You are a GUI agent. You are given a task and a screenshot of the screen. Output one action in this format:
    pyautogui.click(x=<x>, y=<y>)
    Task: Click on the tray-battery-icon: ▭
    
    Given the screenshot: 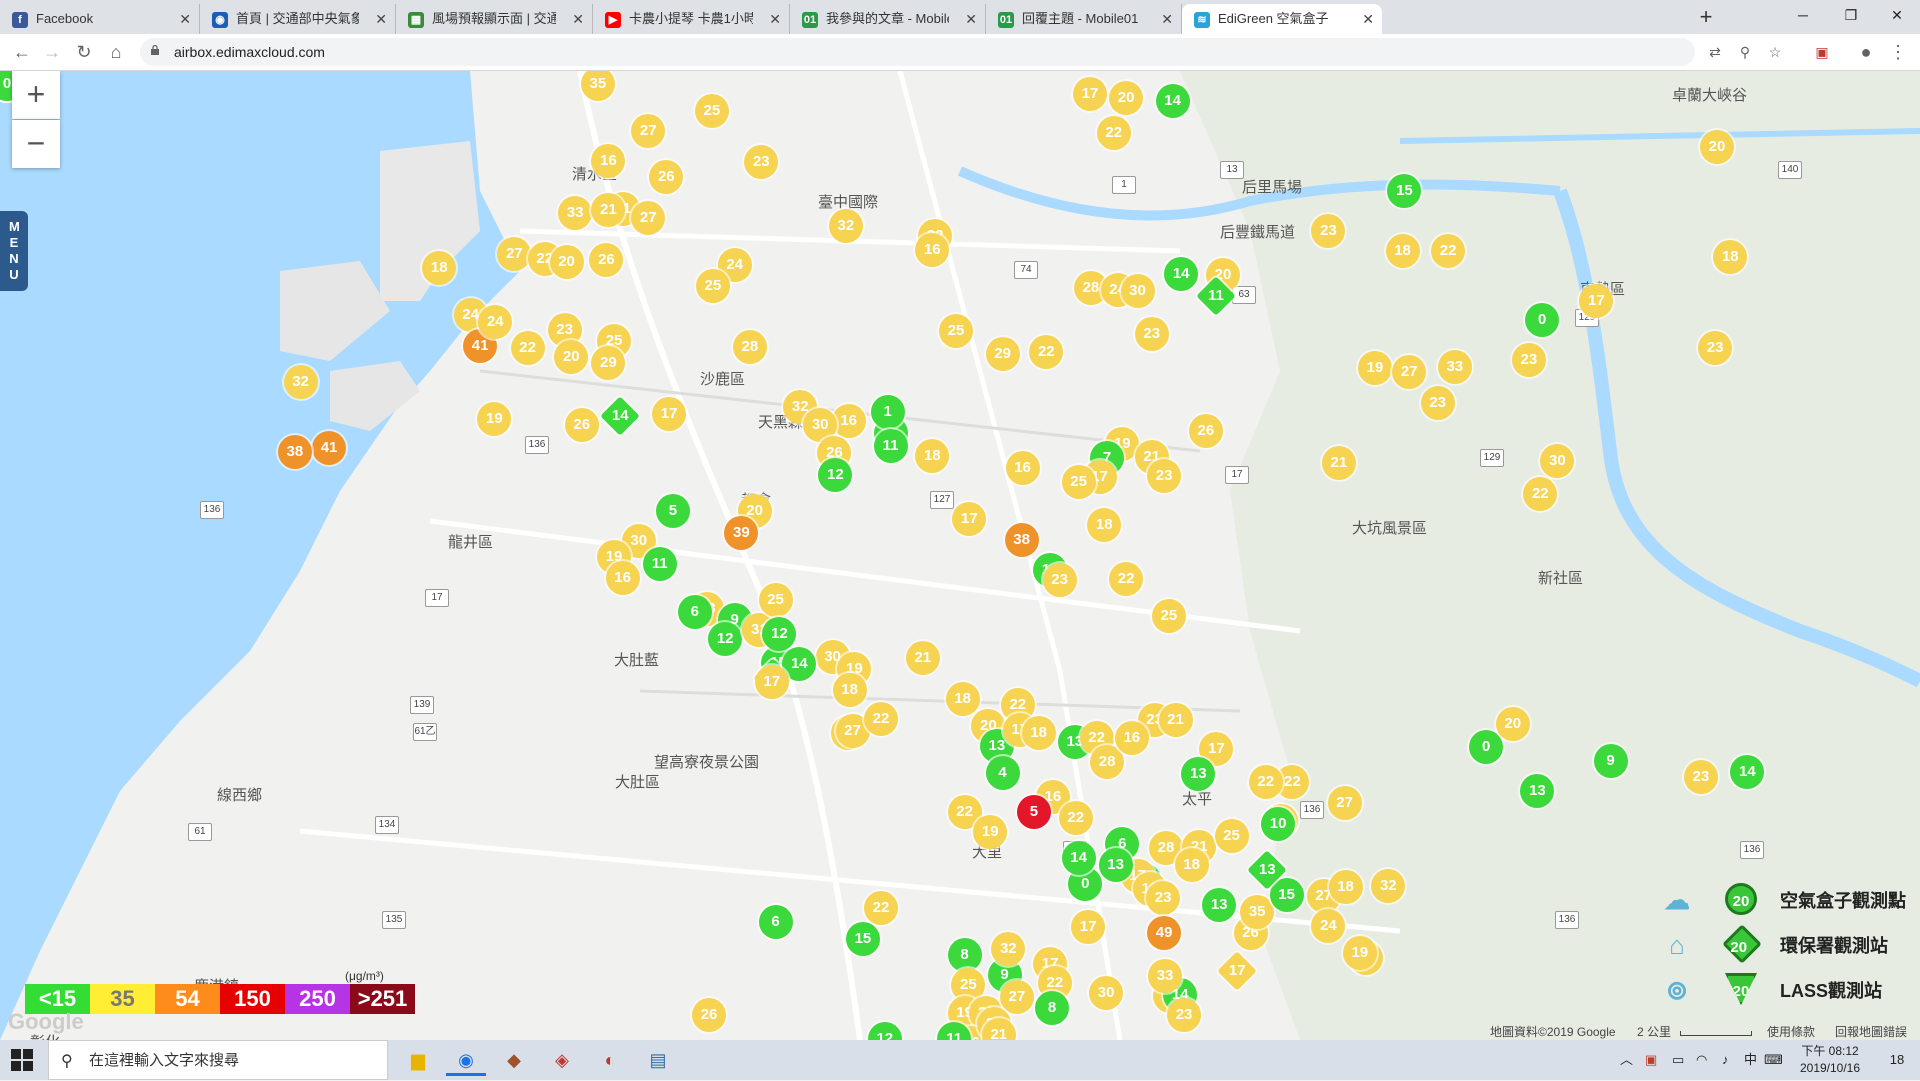 What is the action you would take?
    pyautogui.click(x=1678, y=1060)
    